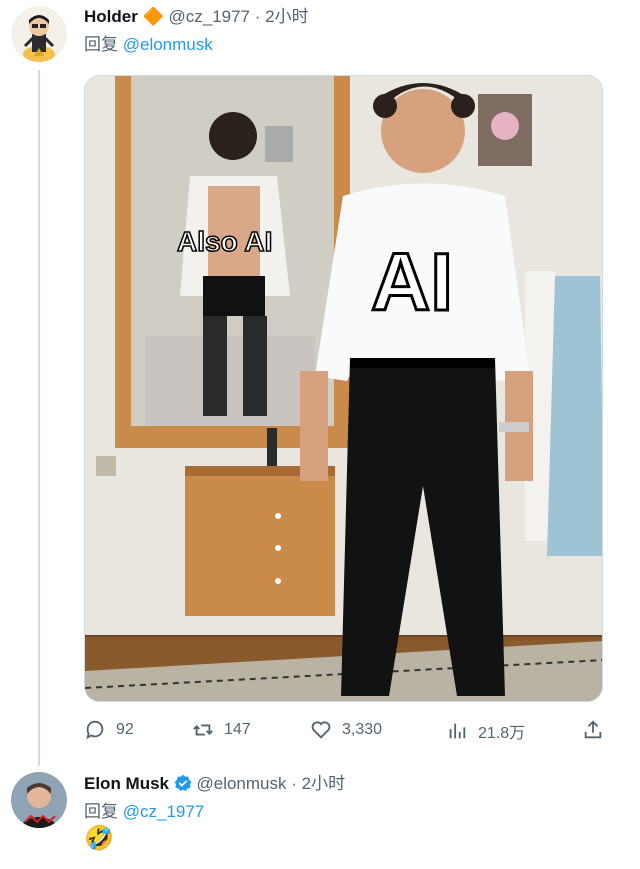 Image resolution: width=640 pixels, height=869 pixels. What do you see at coordinates (95, 730) in the screenshot?
I see `reply-icon` at bounding box center [95, 730].